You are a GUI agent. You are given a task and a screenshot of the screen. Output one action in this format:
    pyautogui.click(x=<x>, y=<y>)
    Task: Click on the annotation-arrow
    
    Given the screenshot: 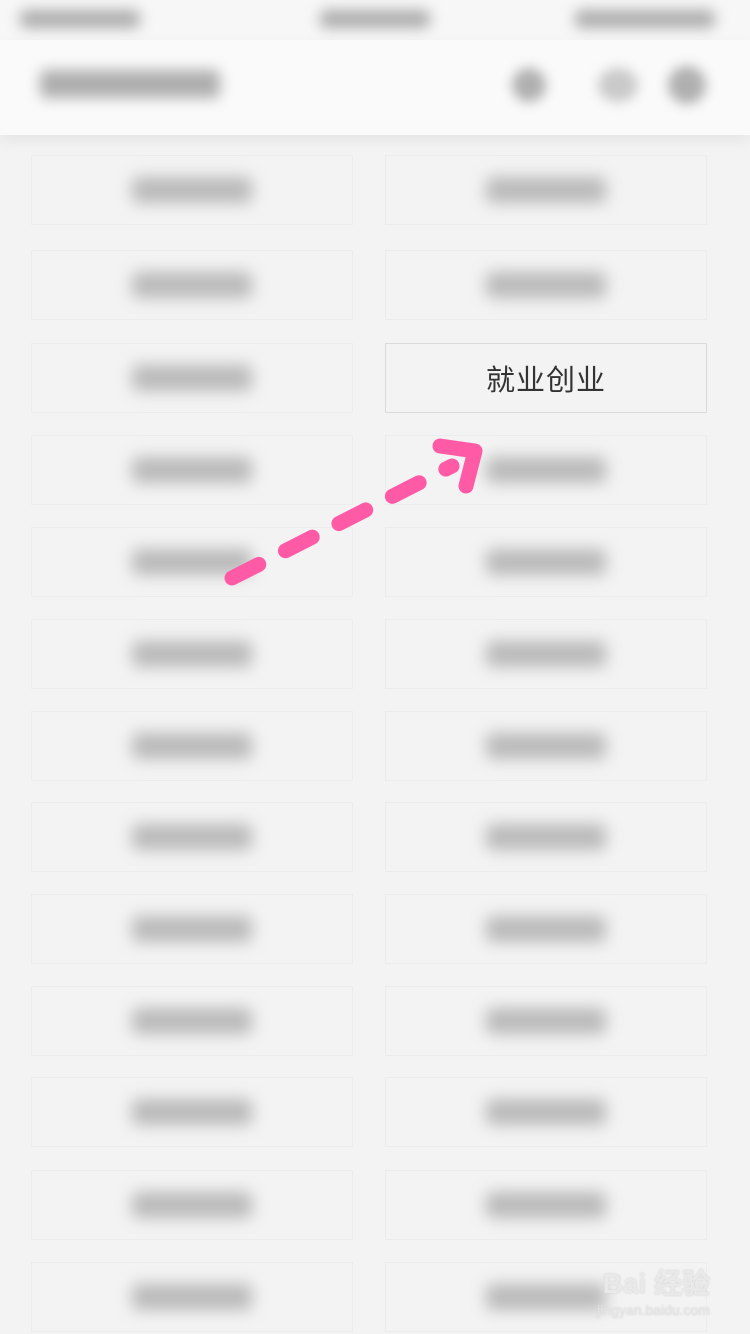 What is the action you would take?
    pyautogui.click(x=353, y=512)
    